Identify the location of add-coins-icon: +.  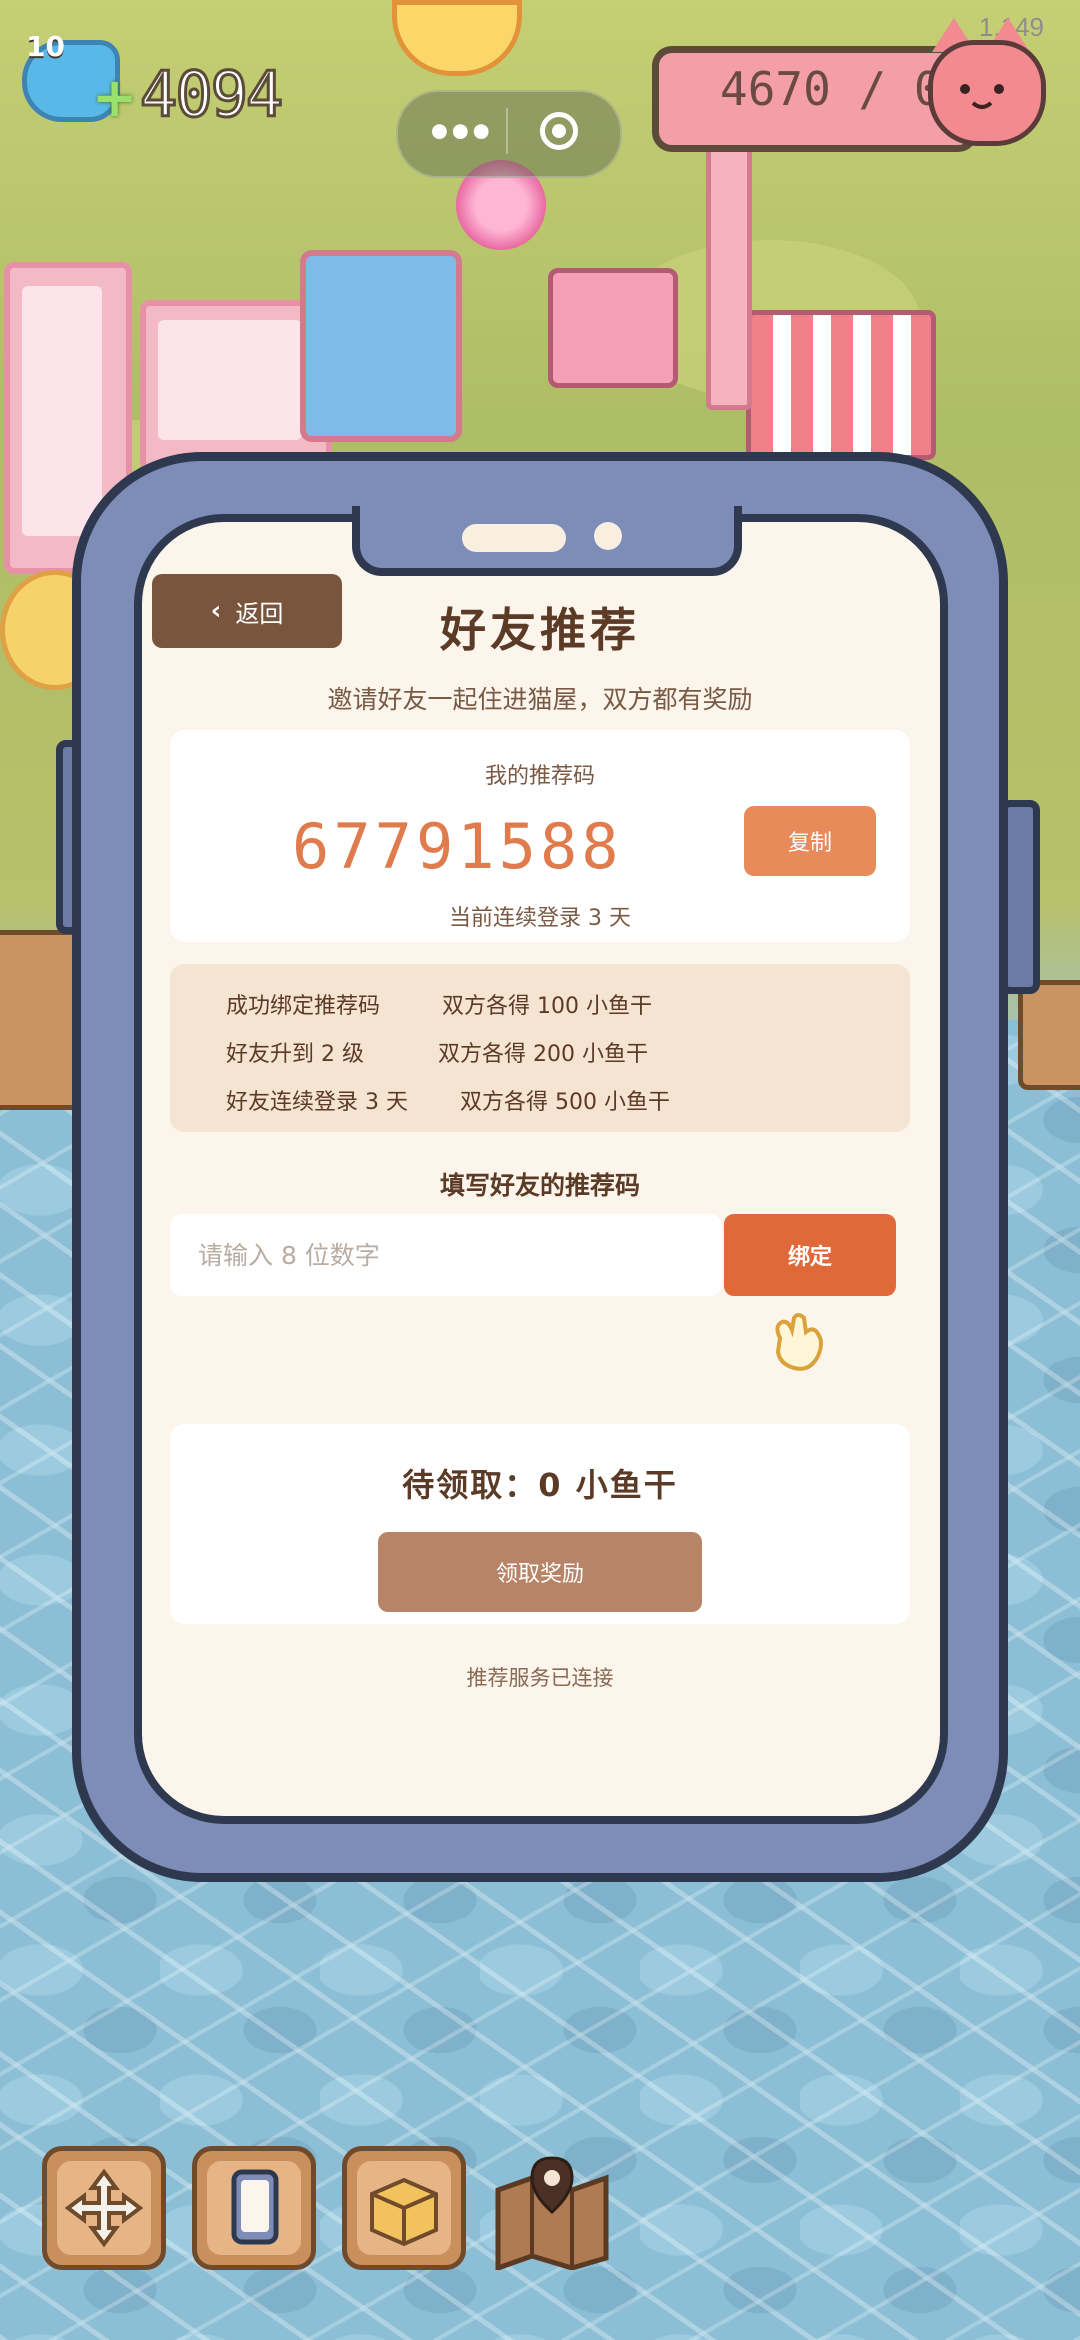
(114, 97).